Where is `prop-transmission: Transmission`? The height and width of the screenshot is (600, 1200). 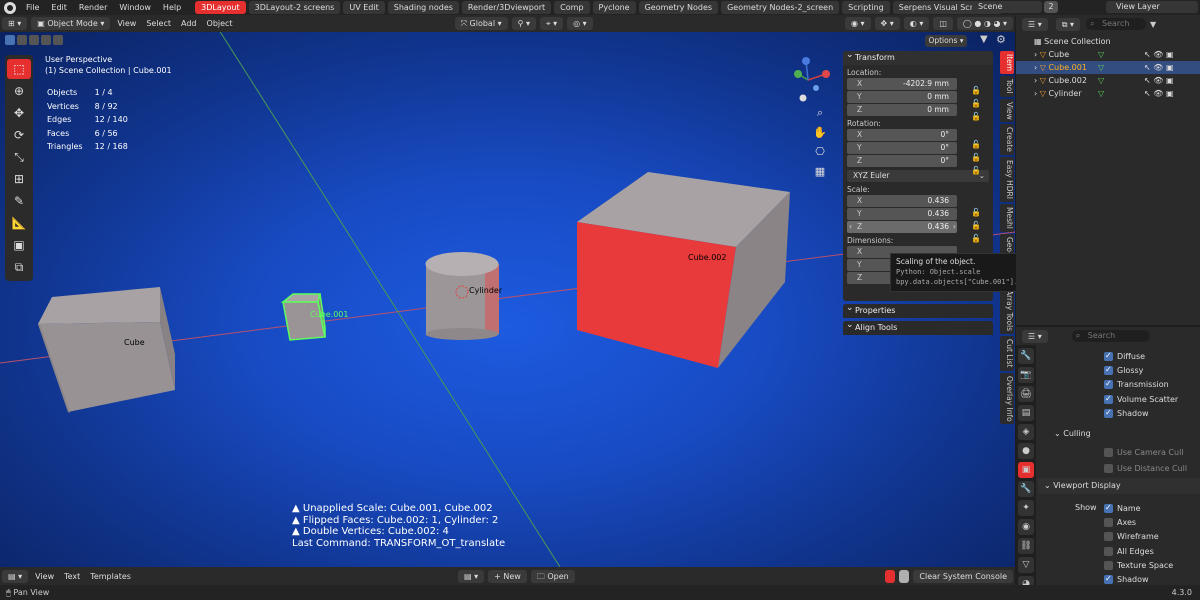
prop-transmission: Transmission is located at coordinates (1136, 384).